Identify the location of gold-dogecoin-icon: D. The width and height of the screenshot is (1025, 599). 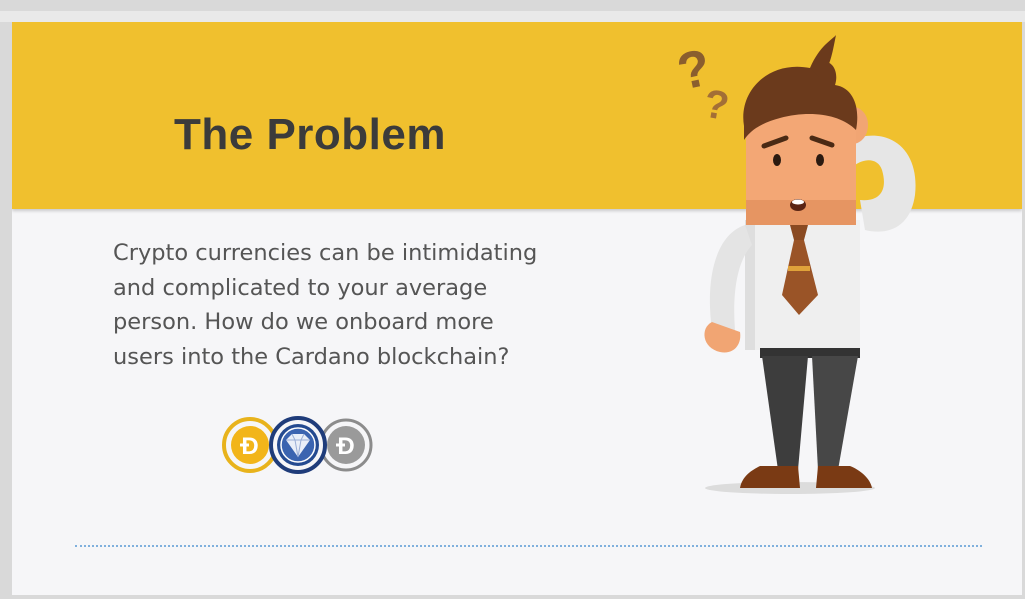
(250, 445).